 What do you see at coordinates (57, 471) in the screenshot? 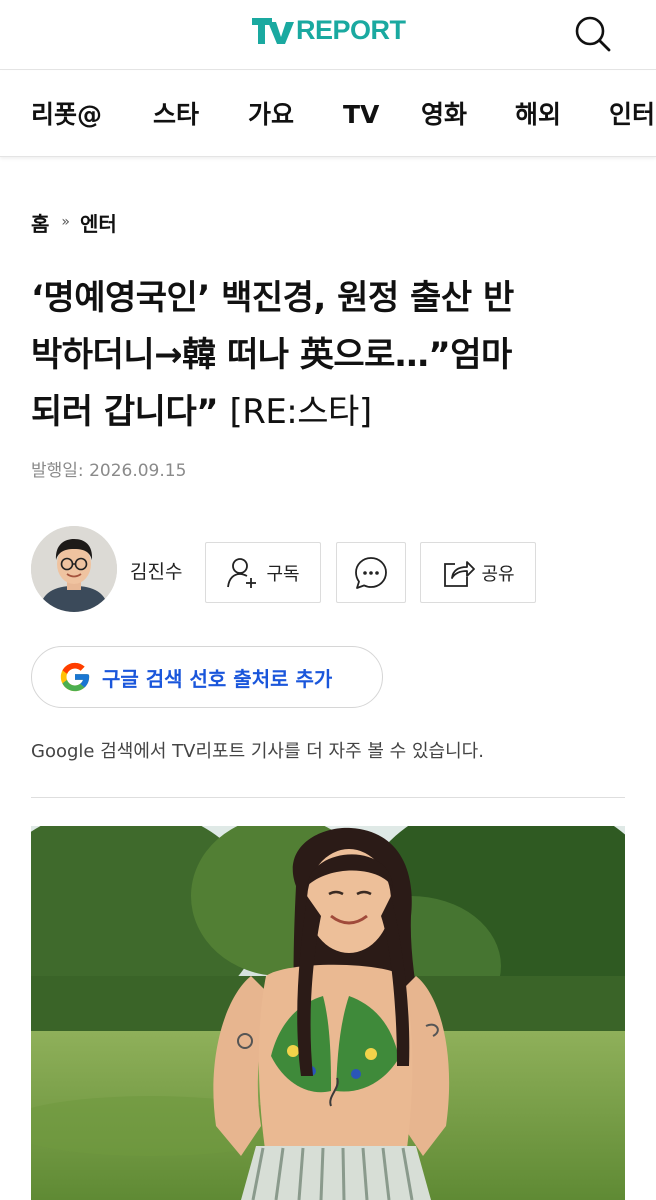
I see `publish-date-label: 발행일:` at bounding box center [57, 471].